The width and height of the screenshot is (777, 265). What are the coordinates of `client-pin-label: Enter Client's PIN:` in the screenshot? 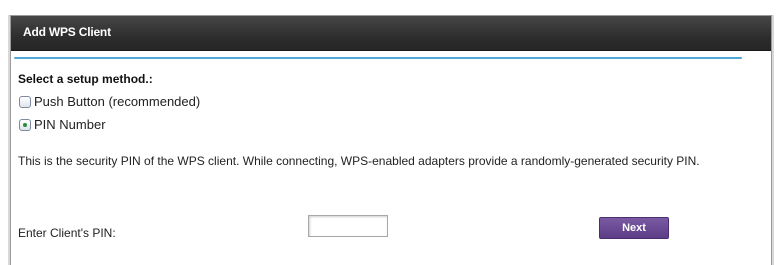 It's located at (67, 233).